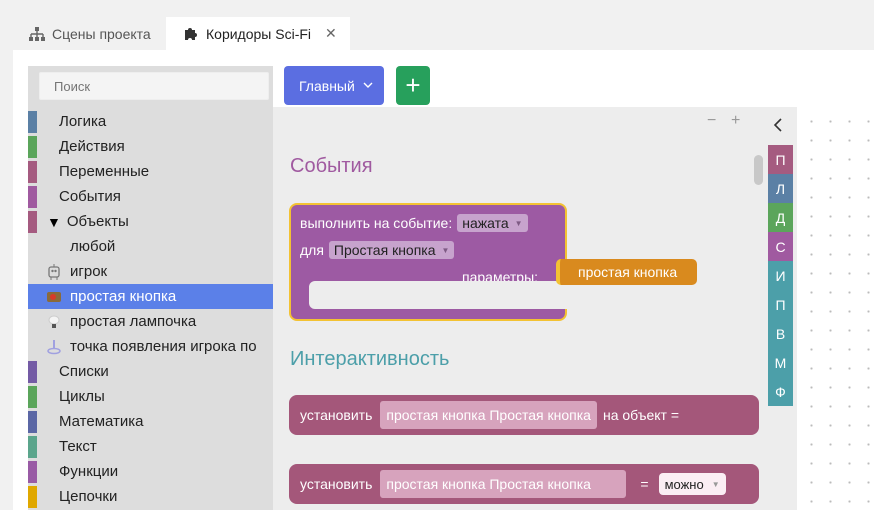 This screenshot has width=874, height=510. What do you see at coordinates (780, 275) in the screenshot?
I see `mini-category-i: И` at bounding box center [780, 275].